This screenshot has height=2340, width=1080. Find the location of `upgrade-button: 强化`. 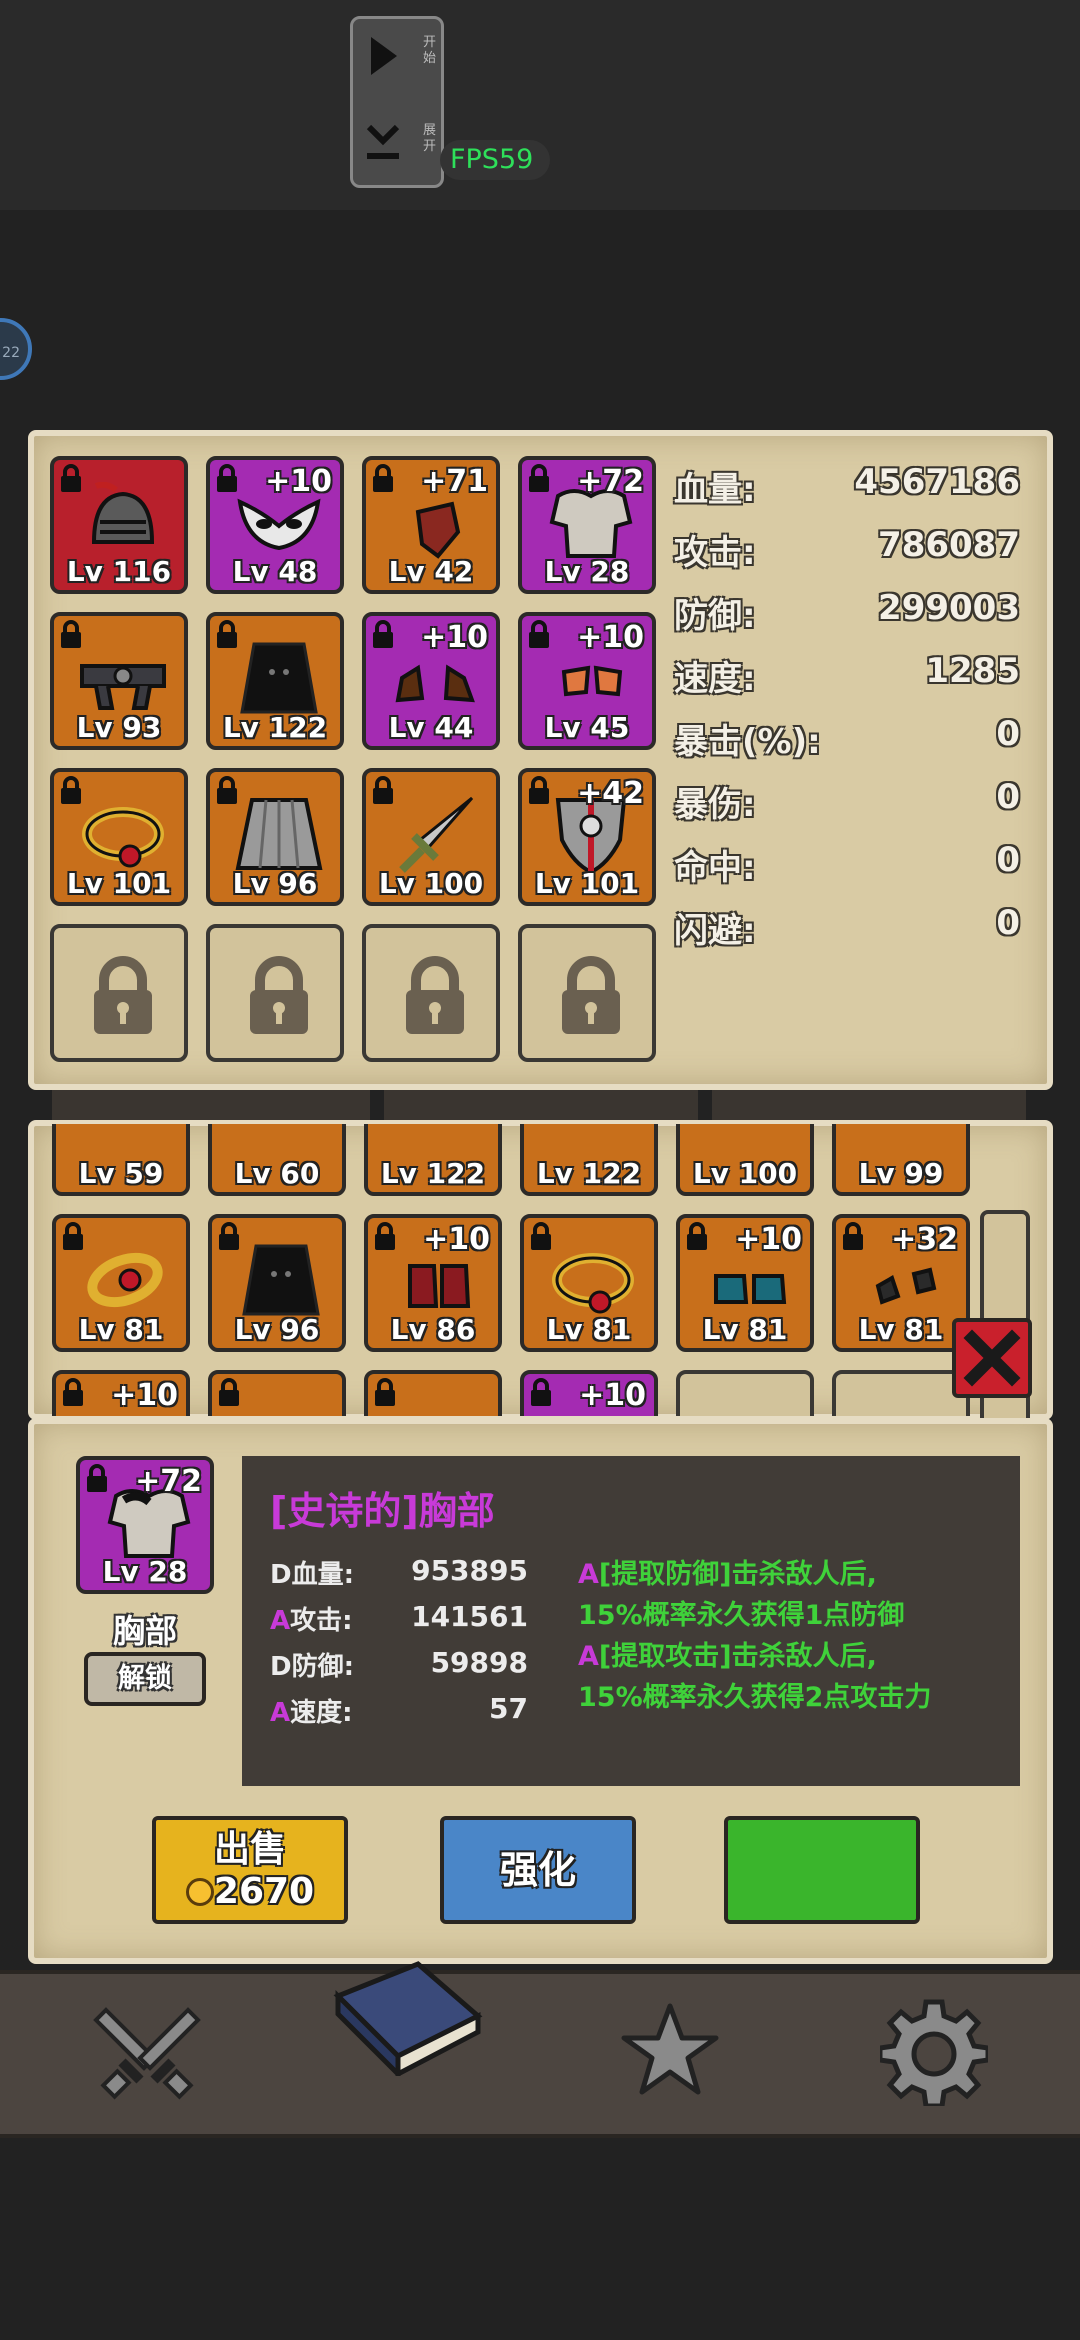

upgrade-button: 强化 is located at coordinates (538, 1870).